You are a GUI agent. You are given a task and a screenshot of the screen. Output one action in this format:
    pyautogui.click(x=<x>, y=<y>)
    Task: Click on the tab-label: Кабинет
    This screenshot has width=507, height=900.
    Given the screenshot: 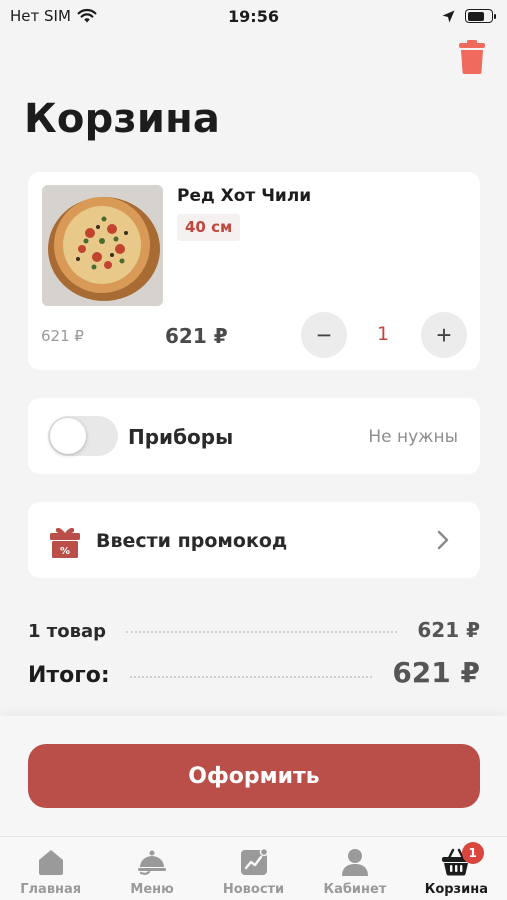 What is the action you would take?
    pyautogui.click(x=355, y=889)
    